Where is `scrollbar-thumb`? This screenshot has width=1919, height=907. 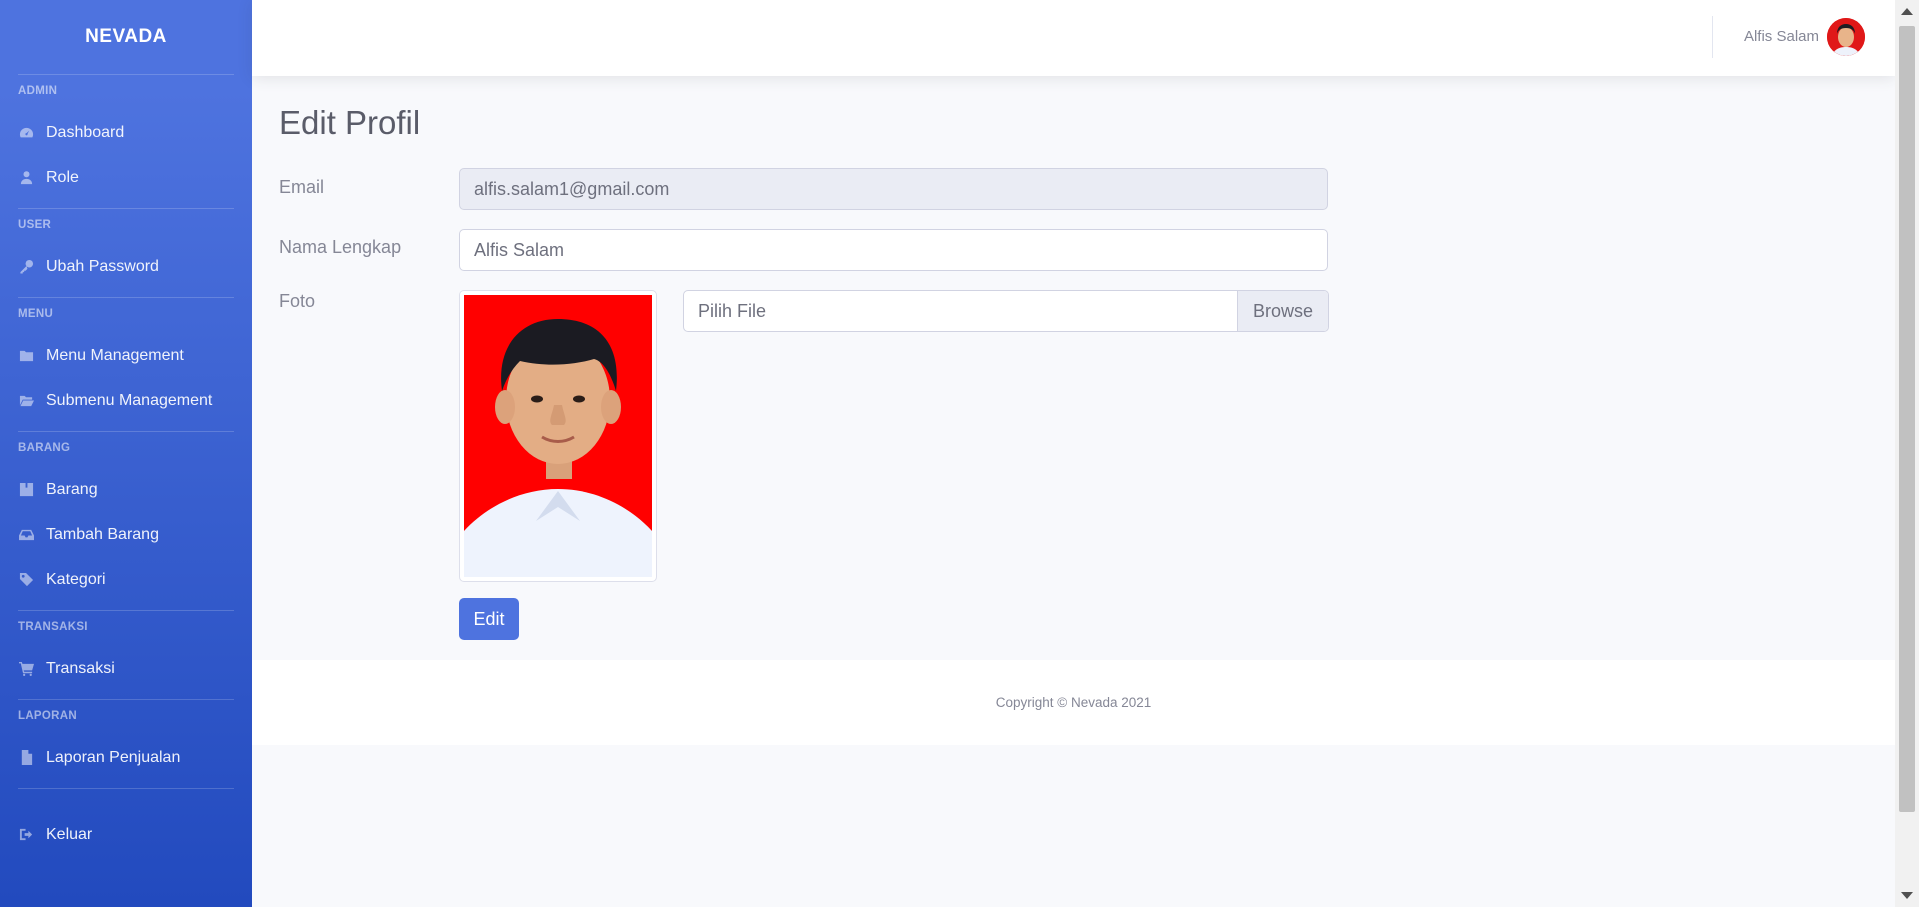
scrollbar-thumb is located at coordinates (1907, 419).